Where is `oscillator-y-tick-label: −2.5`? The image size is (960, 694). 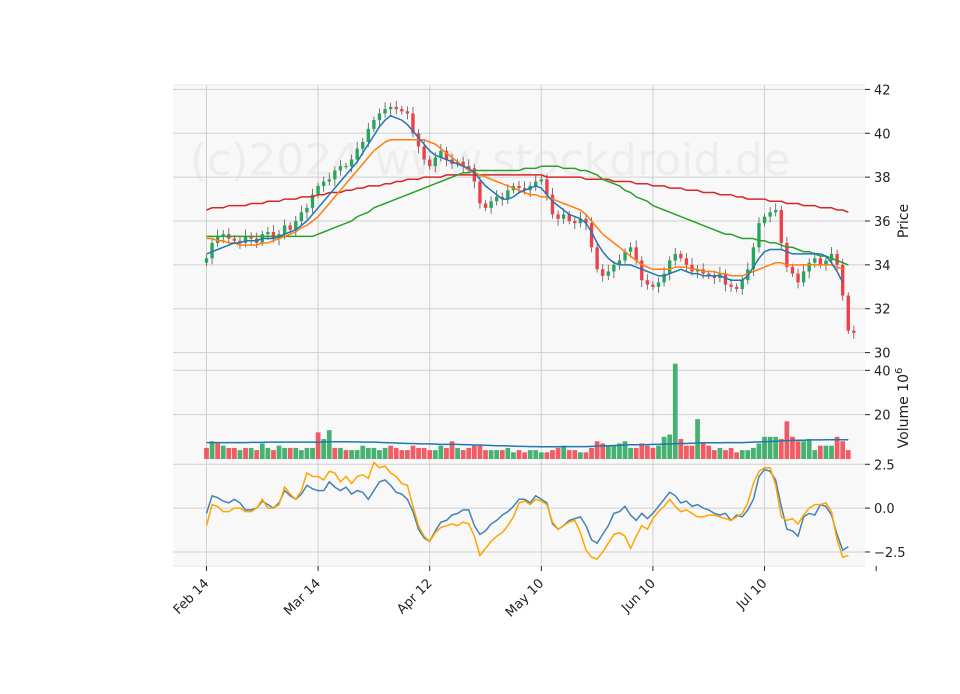
oscillator-y-tick-label: −2.5 is located at coordinates (890, 553).